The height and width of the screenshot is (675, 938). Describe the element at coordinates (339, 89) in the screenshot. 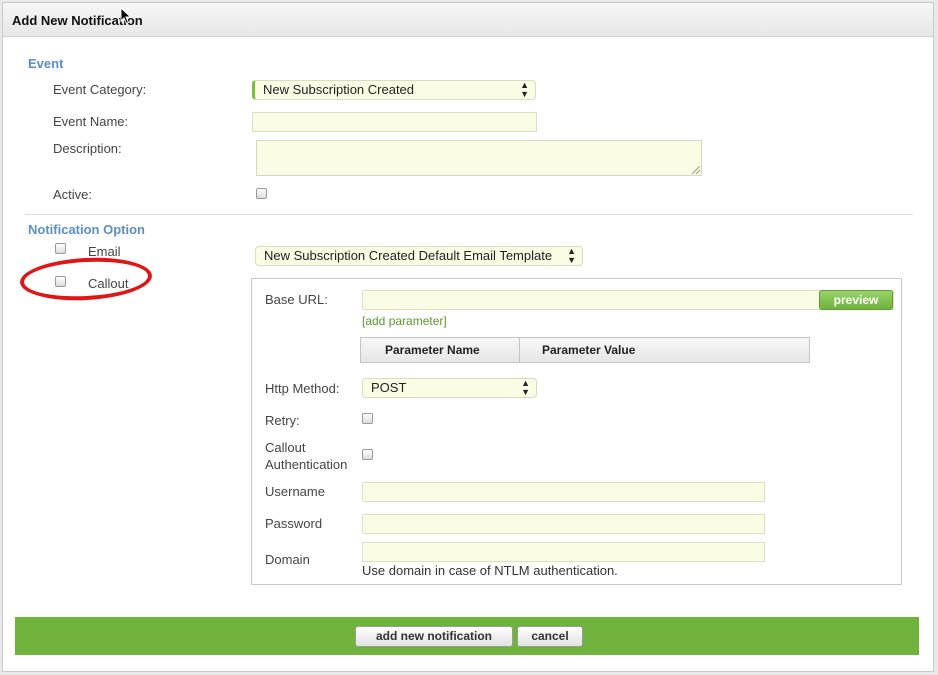

I see `event-category-value: New Subscription Created` at that location.